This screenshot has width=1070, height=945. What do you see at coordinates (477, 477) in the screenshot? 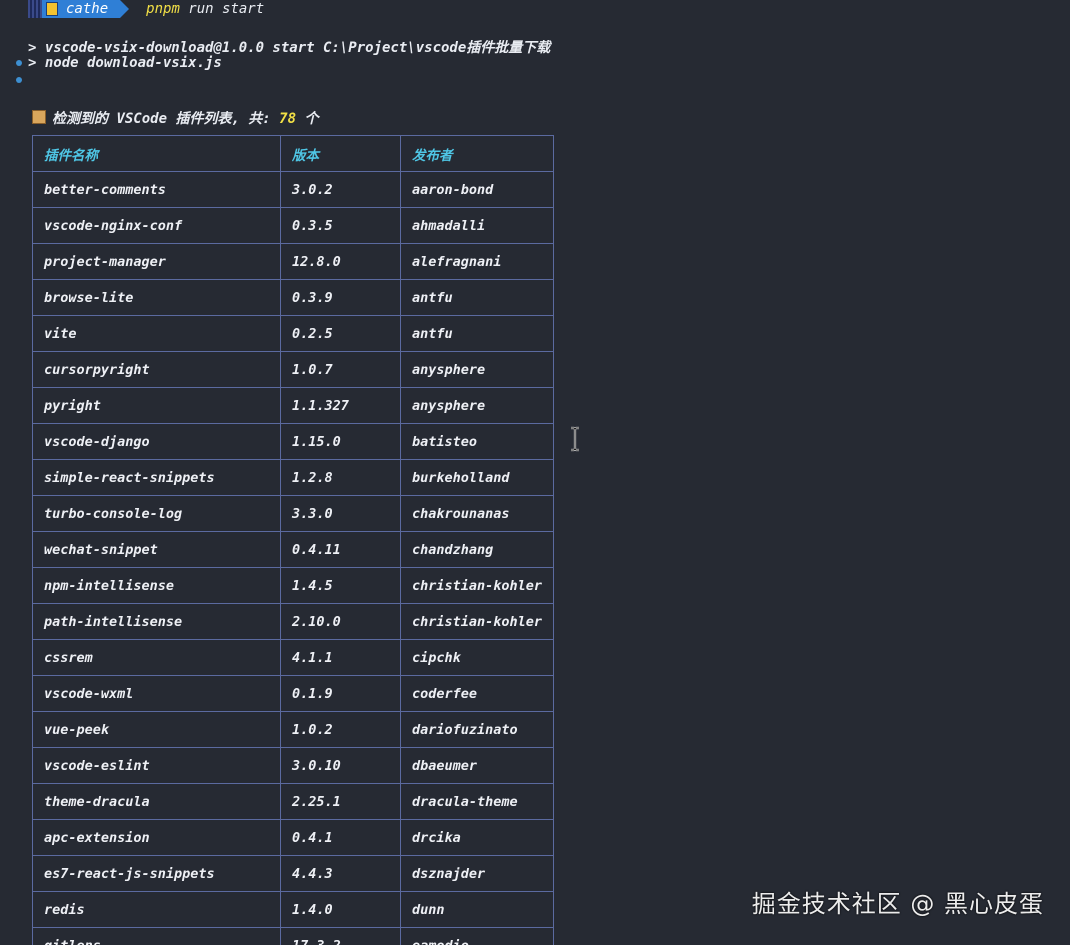
I see `cell-publisher: burkeholland` at bounding box center [477, 477].